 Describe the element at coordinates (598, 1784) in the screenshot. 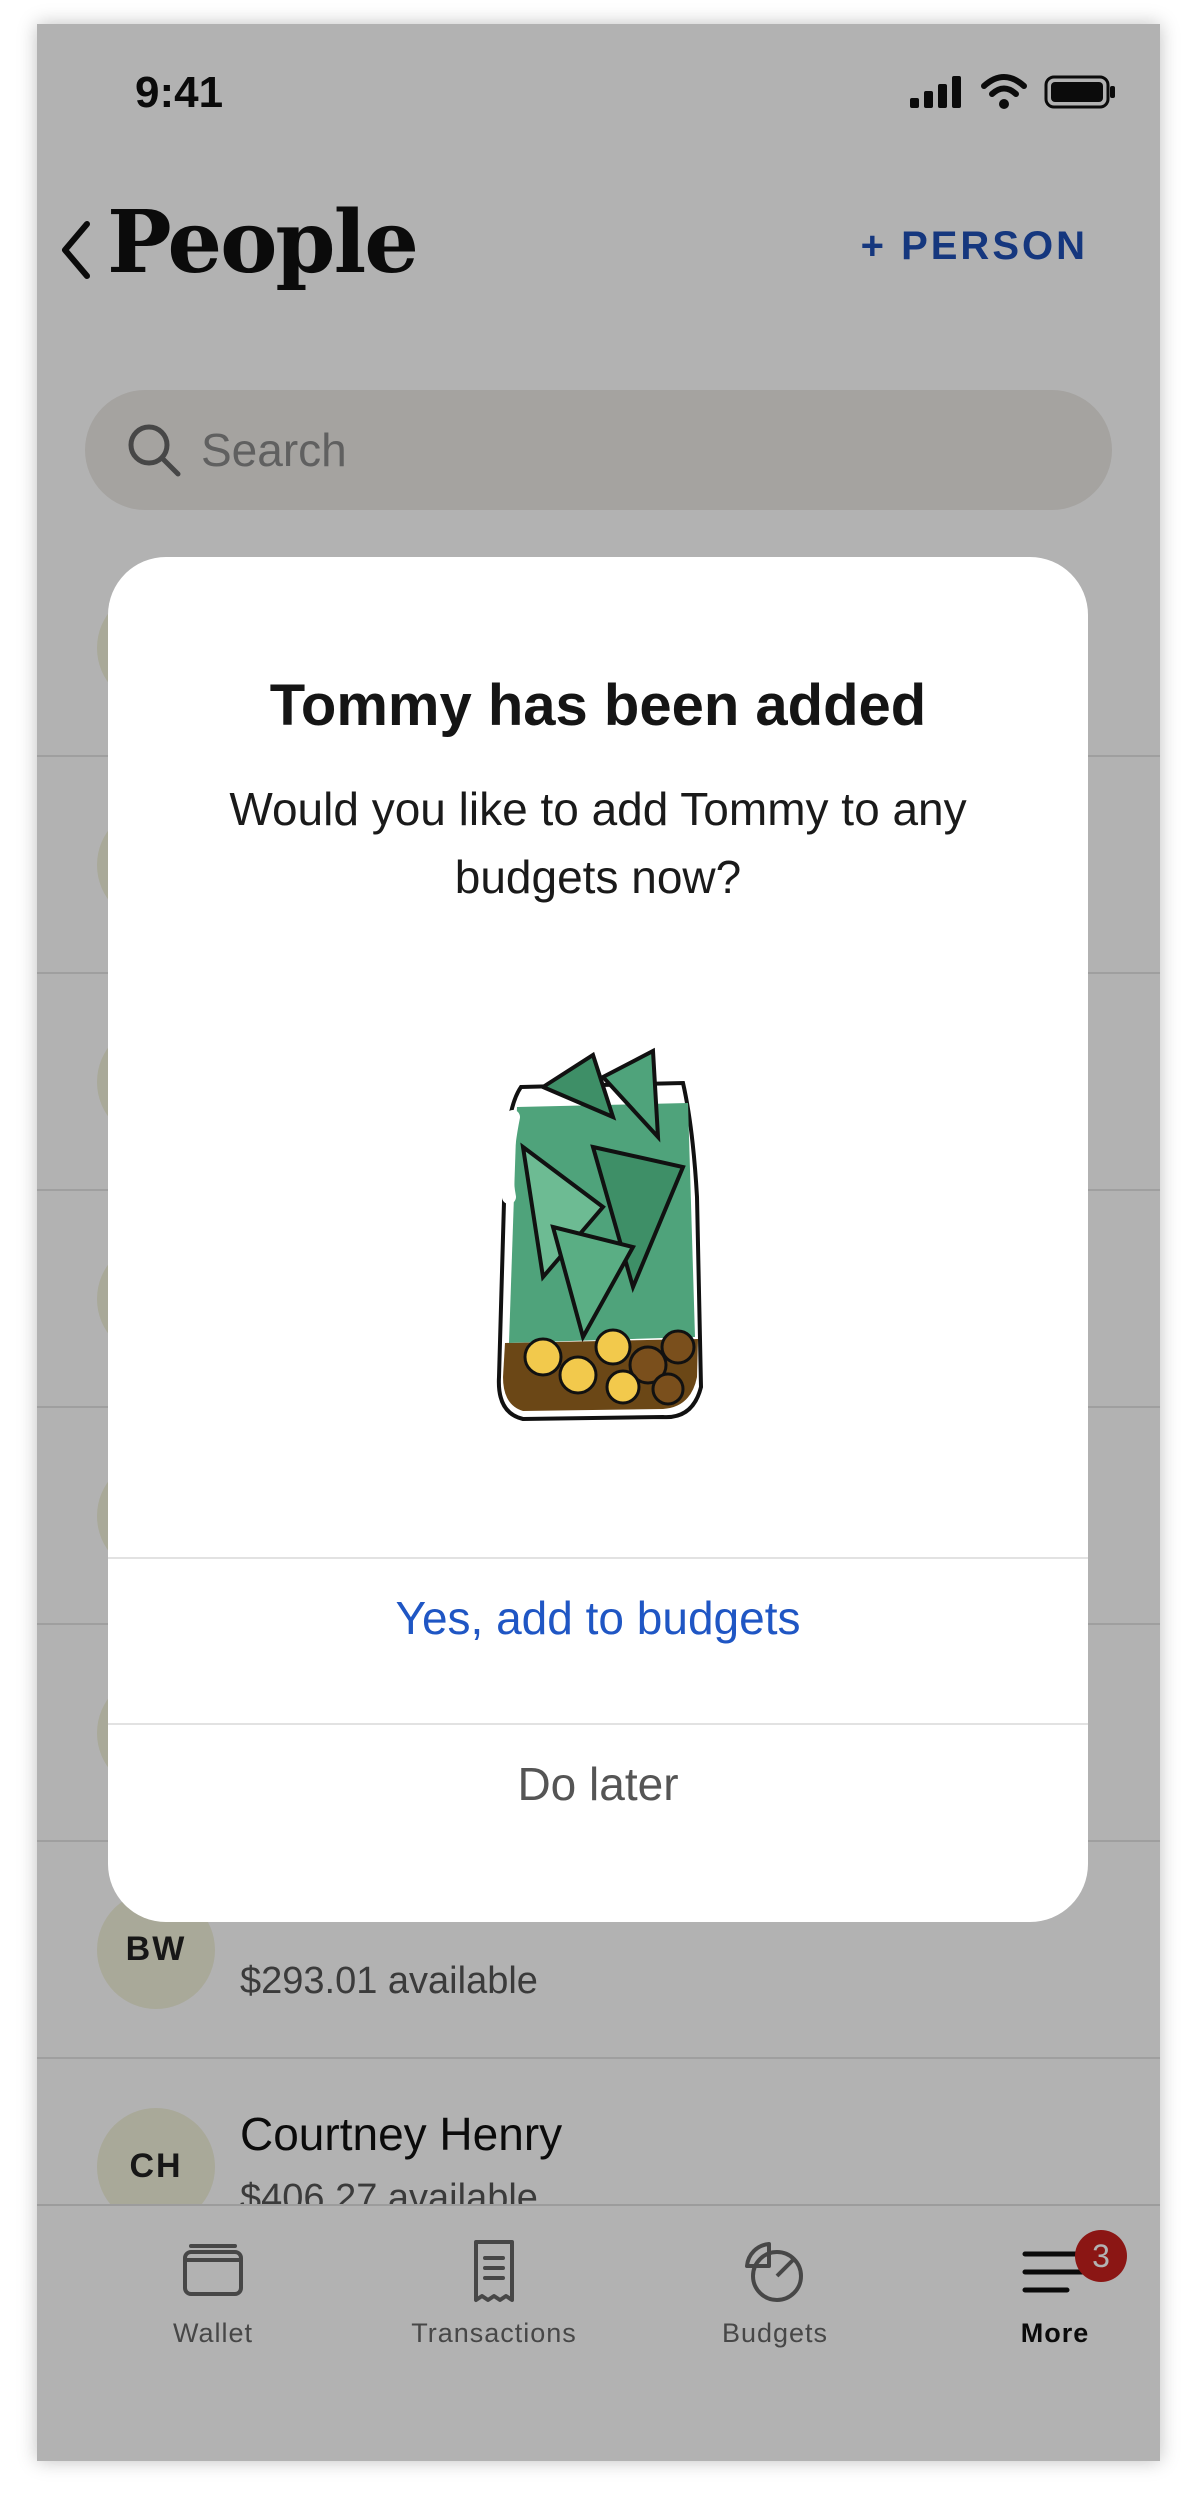

I see `do-later-button: Do later` at that location.